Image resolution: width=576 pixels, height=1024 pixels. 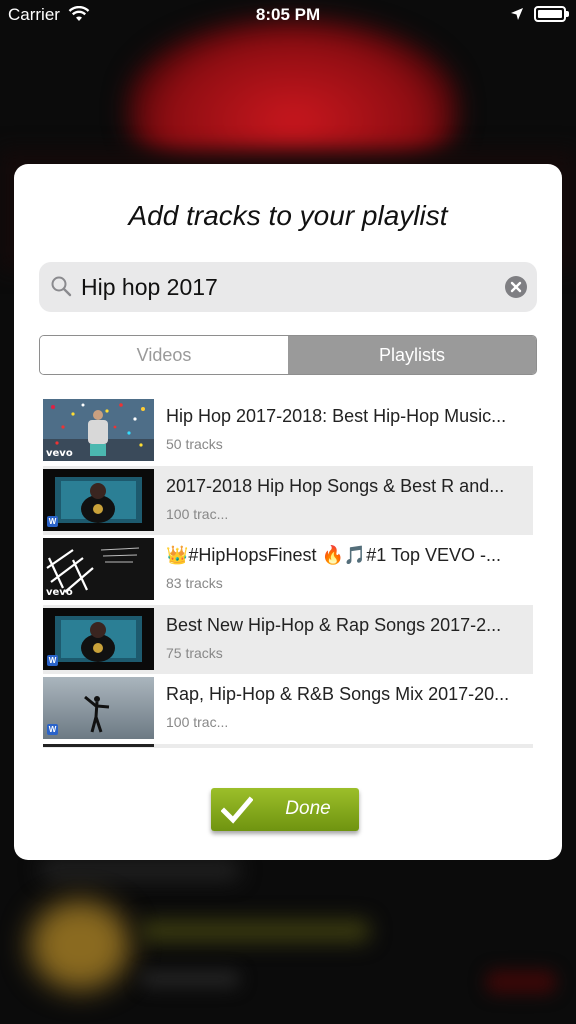 I want to click on done-label: Done, so click(x=308, y=808).